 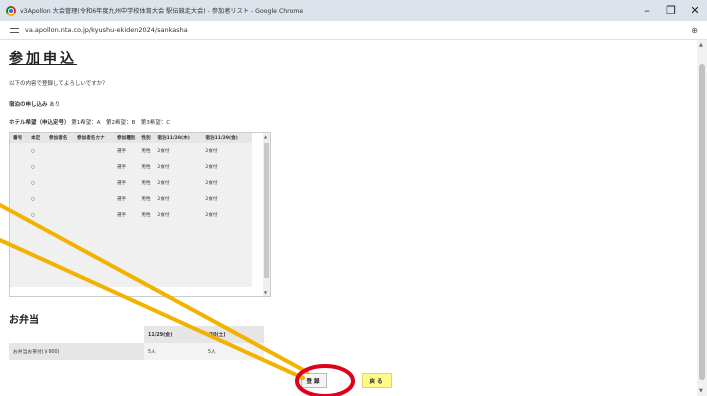 I want to click on table-row: お弁当お茶付(￥900) 5人 5人, so click(x=136, y=351).